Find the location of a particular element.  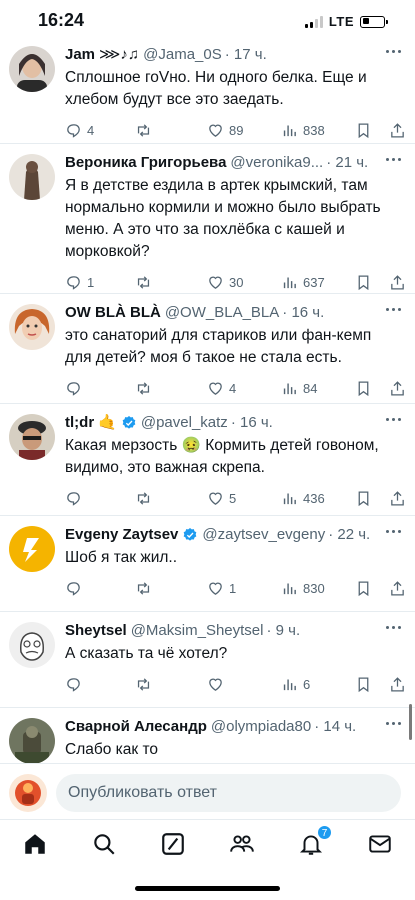

nav-communities is located at coordinates (242, 844).